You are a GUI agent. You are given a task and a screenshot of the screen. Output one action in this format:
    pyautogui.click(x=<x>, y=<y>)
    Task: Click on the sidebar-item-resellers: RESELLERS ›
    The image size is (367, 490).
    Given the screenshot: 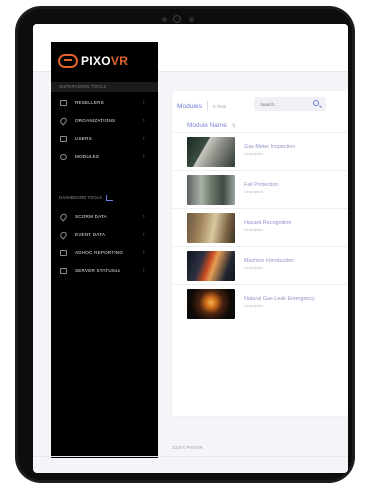 What is the action you would take?
    pyautogui.click(x=104, y=102)
    